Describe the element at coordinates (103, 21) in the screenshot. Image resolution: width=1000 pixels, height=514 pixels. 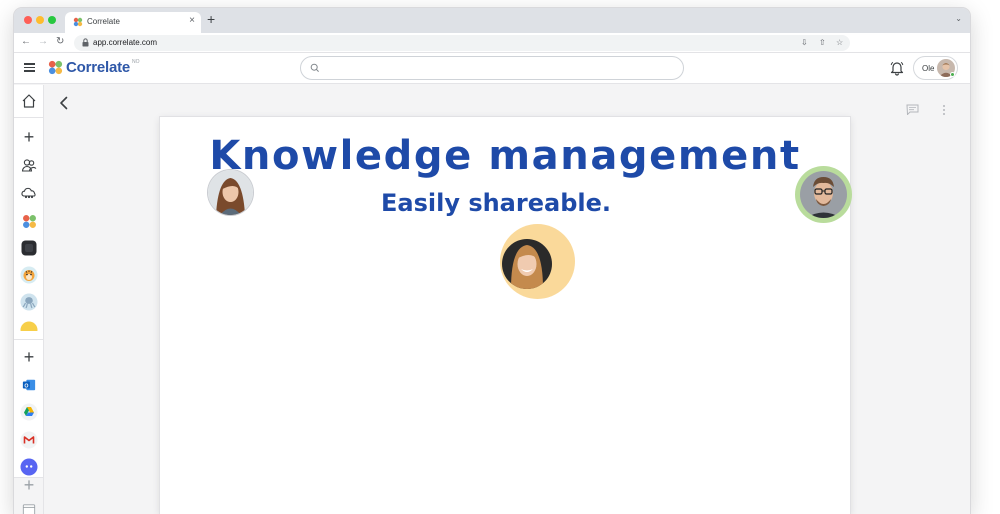
I see `tab-title: Correlate` at that location.